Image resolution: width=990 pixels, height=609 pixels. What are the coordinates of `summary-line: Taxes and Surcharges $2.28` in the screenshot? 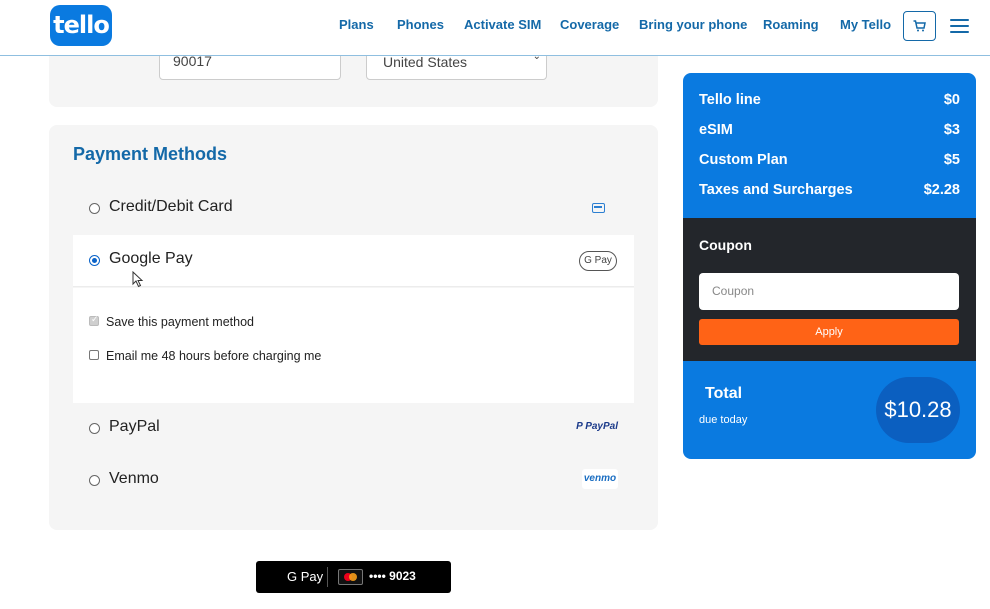 It's located at (829, 190).